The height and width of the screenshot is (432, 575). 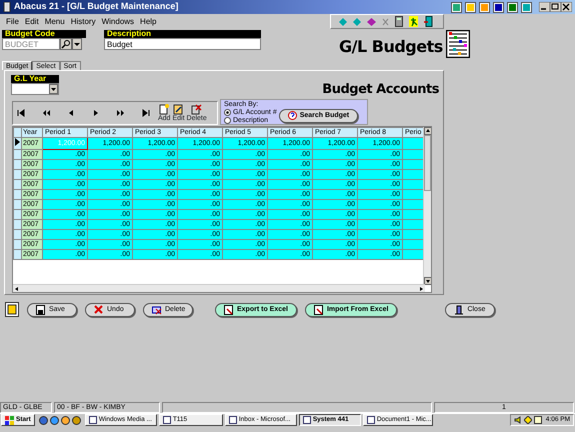 What do you see at coordinates (518, 420) in the screenshot?
I see `speaker-icon` at bounding box center [518, 420].